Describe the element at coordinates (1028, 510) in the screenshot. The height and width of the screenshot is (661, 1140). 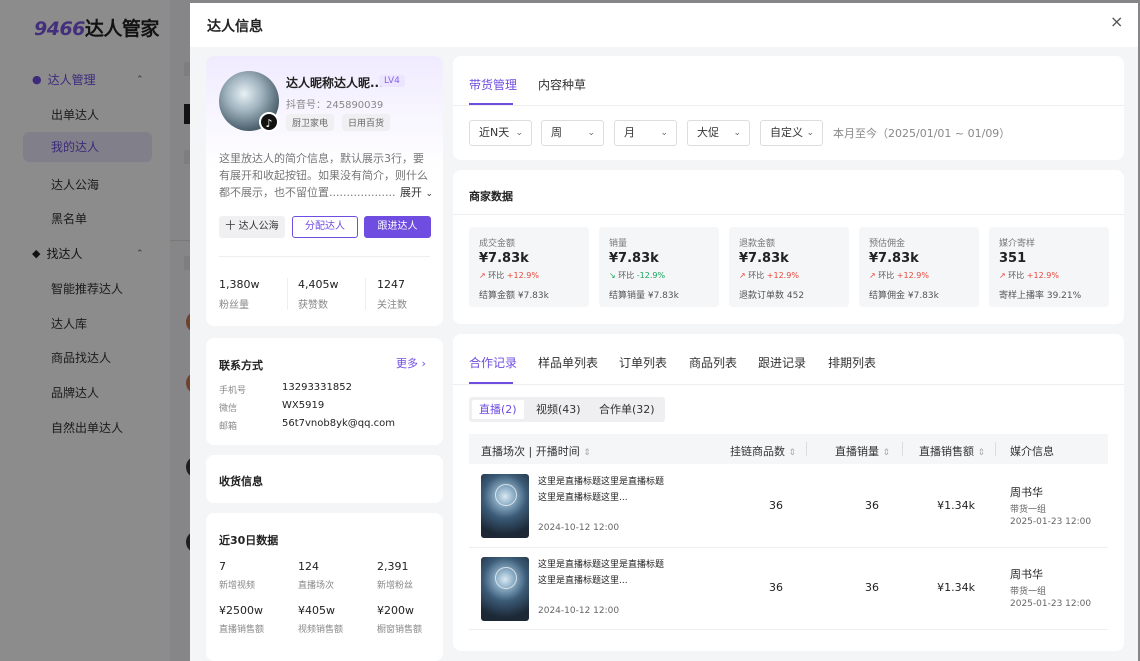
I see `media-group: 带货一组` at that location.